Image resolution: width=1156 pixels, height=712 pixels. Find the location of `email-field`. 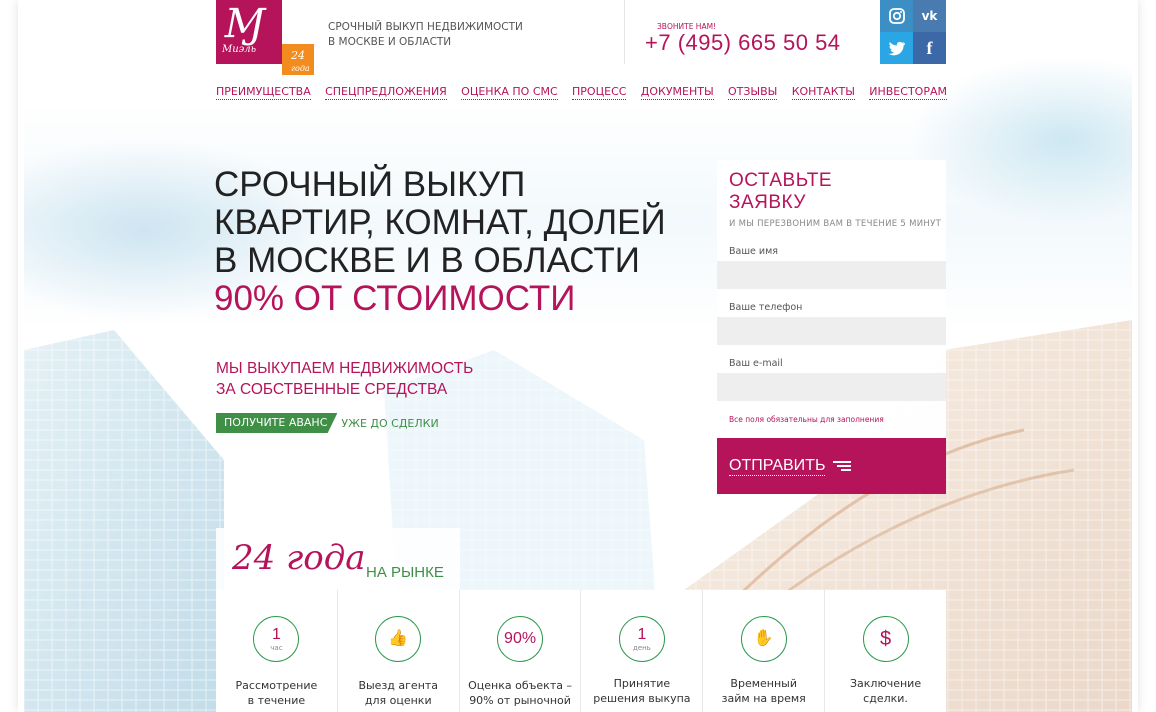

email-field is located at coordinates (831, 387).